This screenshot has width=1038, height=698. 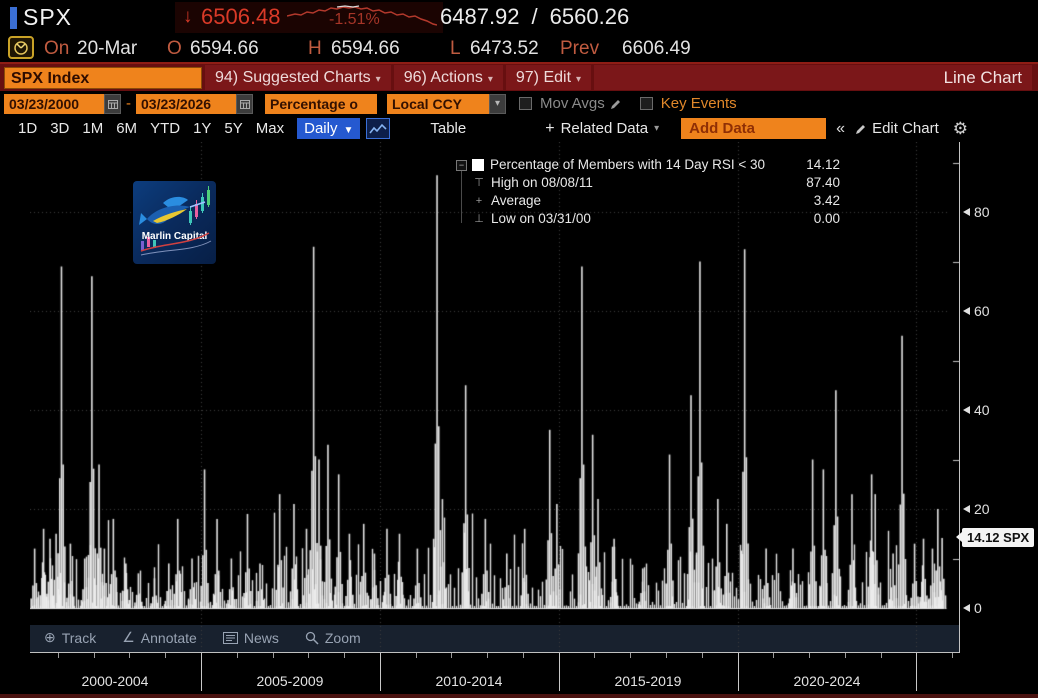 What do you see at coordinates (54, 103) in the screenshot?
I see `date-from-input: 03/23/2000` at bounding box center [54, 103].